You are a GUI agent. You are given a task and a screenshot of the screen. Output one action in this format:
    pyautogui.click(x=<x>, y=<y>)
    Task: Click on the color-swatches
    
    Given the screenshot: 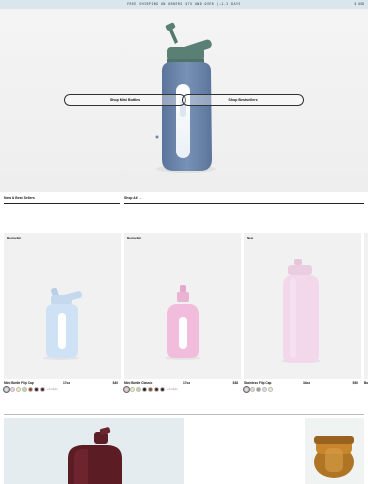 What is the action you would take?
    pyautogui.click(x=257, y=389)
    